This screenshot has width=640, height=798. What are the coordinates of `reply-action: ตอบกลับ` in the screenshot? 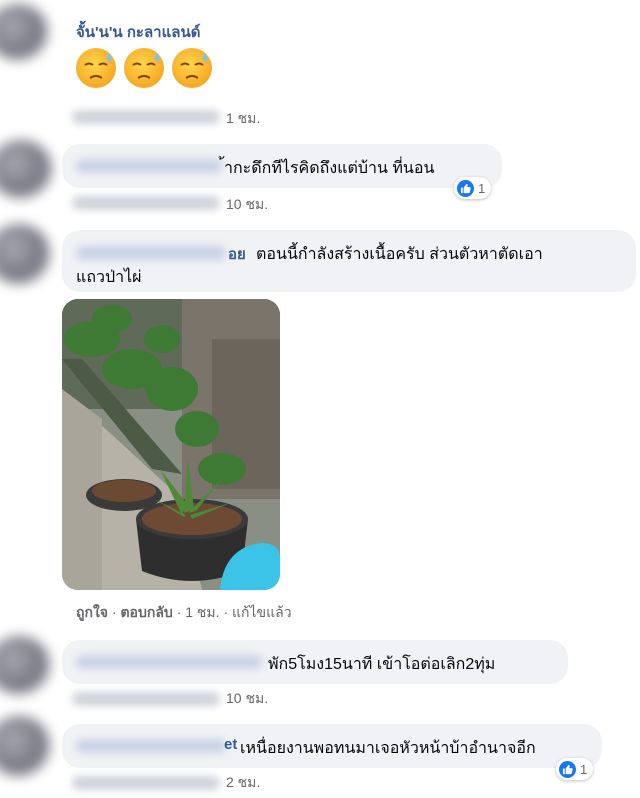 It's located at (146, 612).